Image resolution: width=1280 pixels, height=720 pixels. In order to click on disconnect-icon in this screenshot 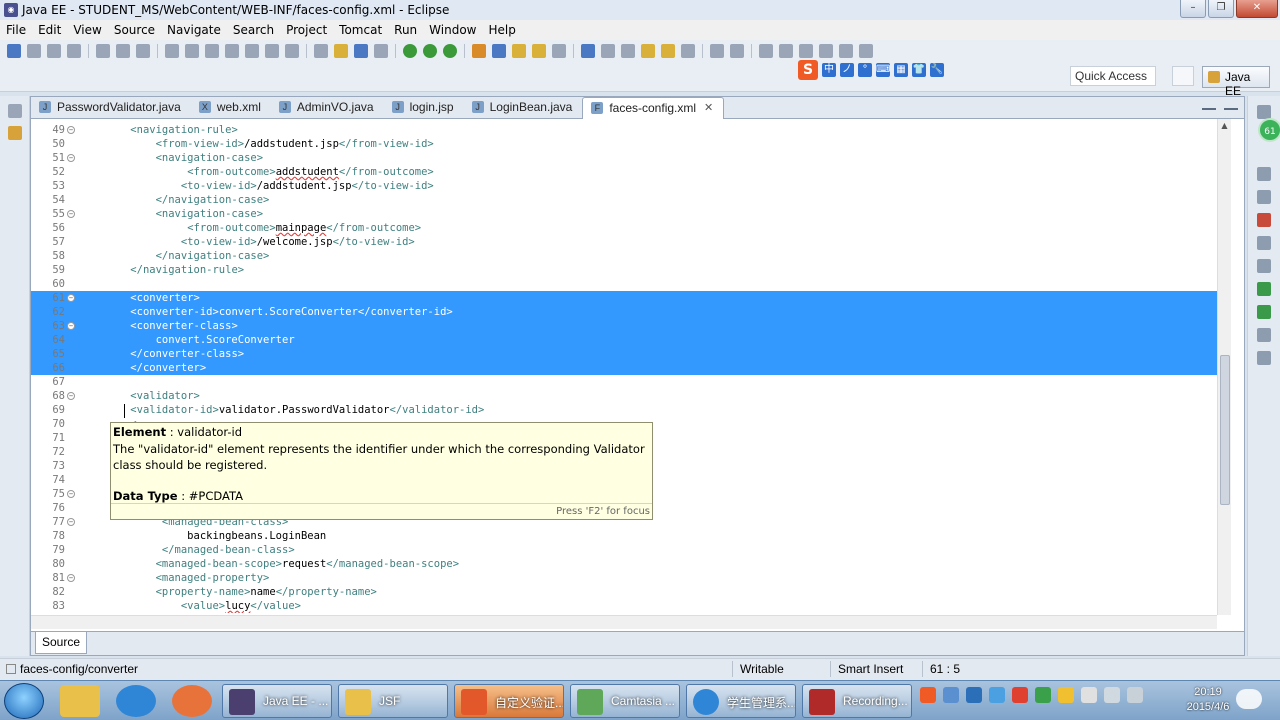, I will do `click(232, 51)`.